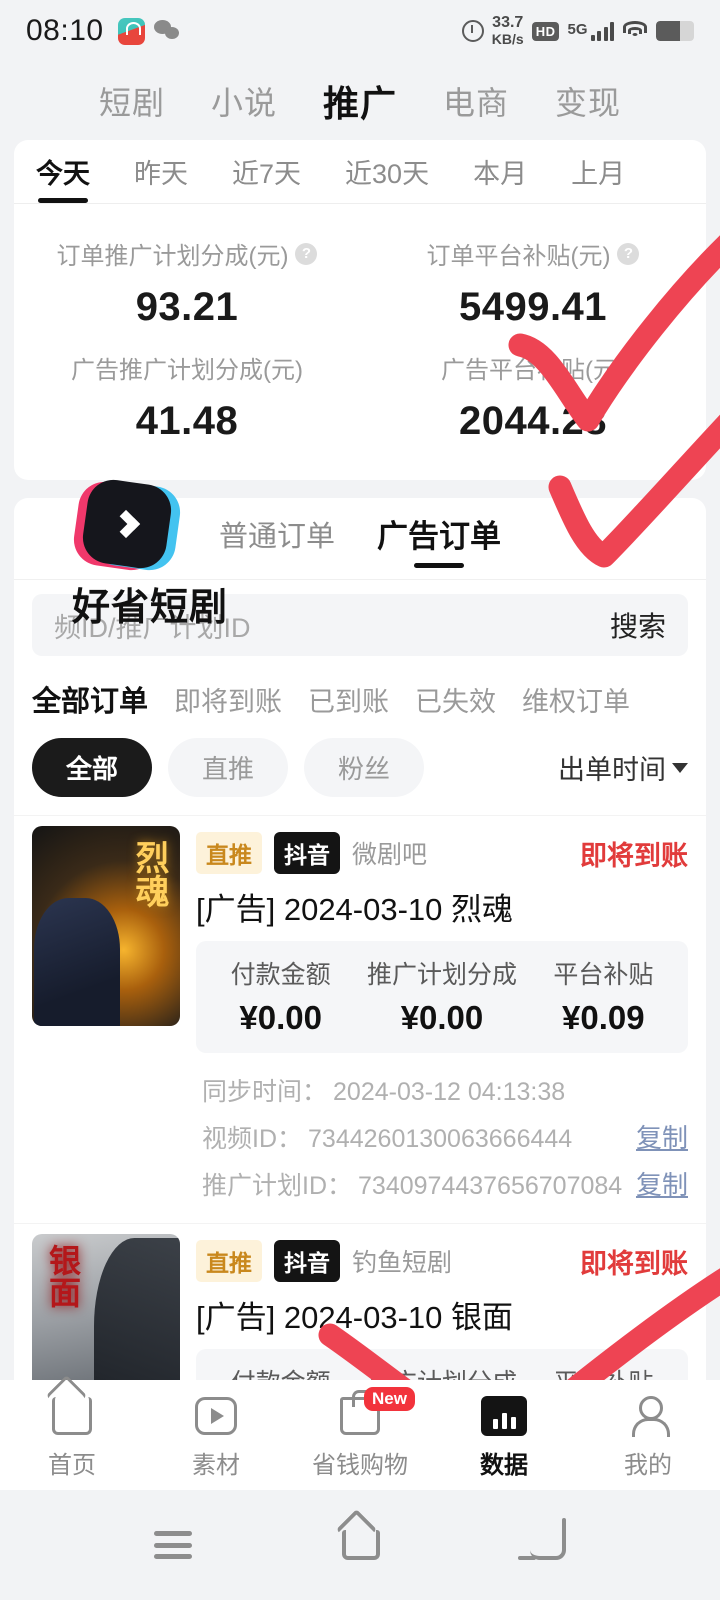 Image resolution: width=720 pixels, height=1600 pixels. I want to click on status-filter-all: 全部订单, so click(90, 699).